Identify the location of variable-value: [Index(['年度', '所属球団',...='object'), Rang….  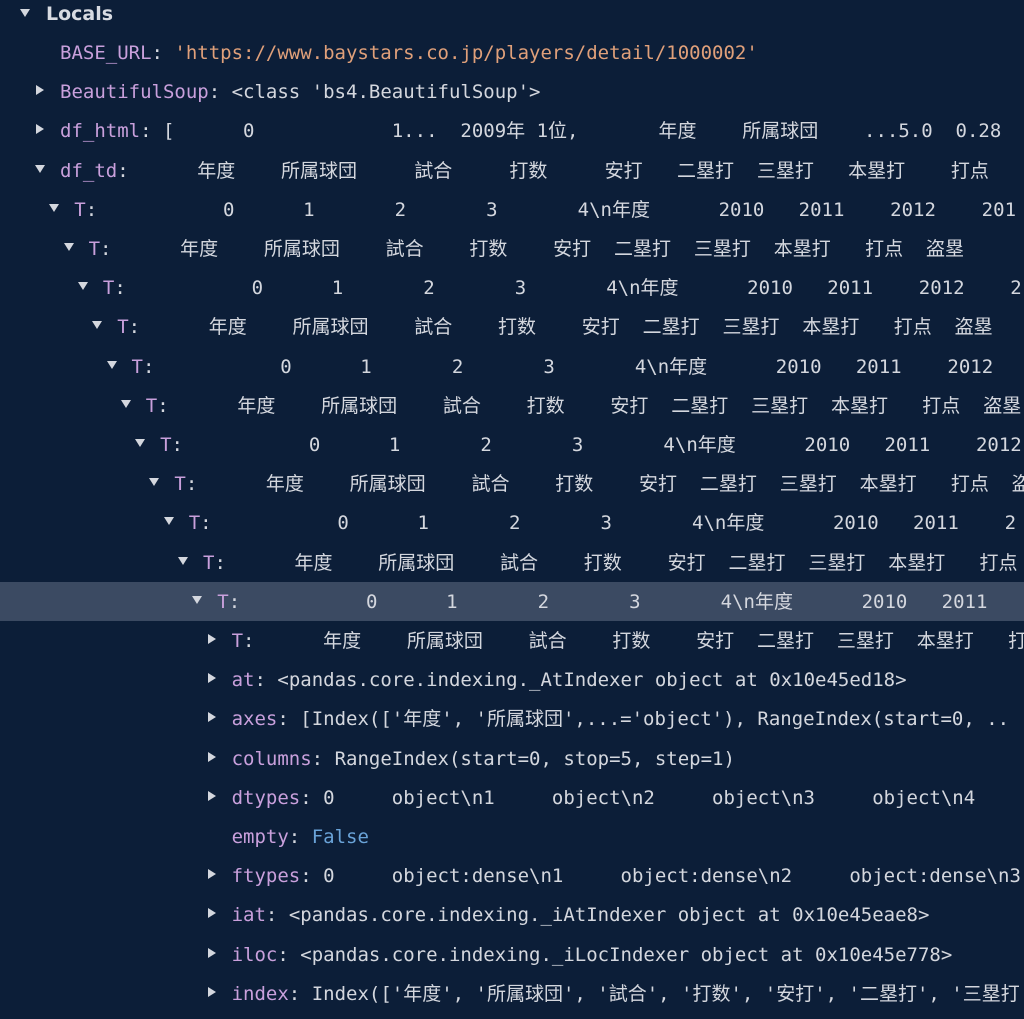
(655, 719).